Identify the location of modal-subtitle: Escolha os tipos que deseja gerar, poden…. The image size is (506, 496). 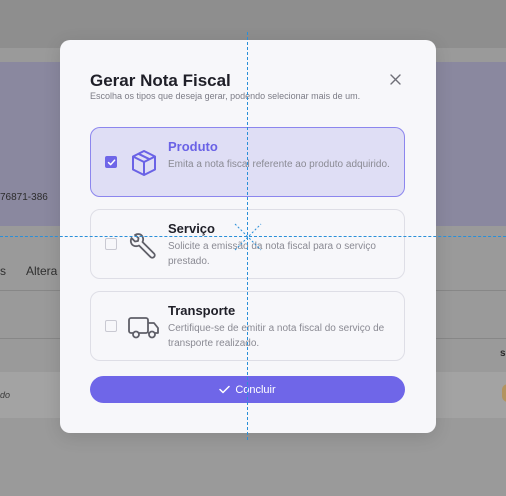
(225, 96).